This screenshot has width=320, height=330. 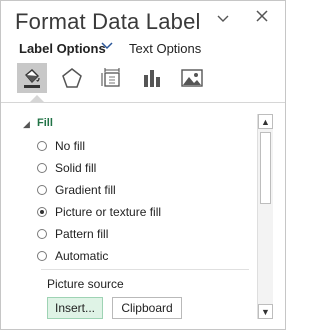 I want to click on radio-selected-icon, so click(x=42, y=212).